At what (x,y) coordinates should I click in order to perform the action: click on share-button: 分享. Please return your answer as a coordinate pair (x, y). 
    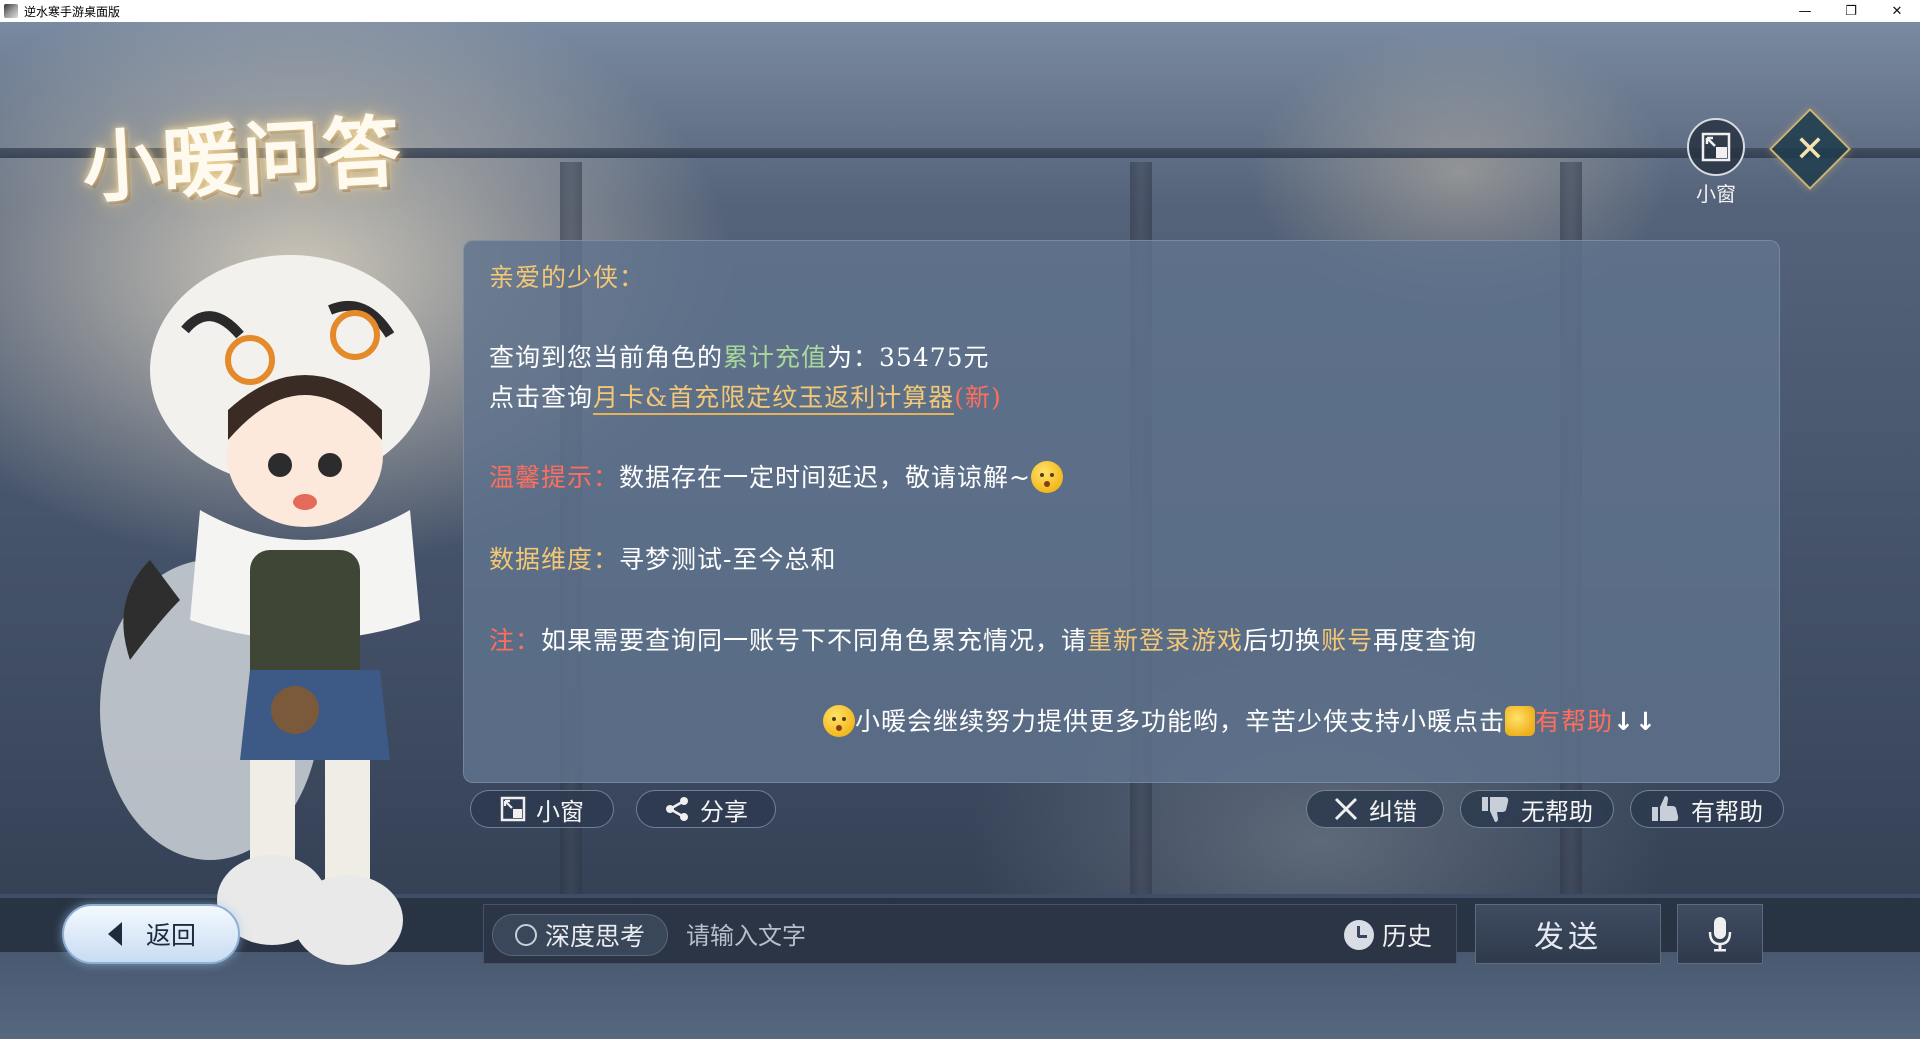
    Looking at the image, I should click on (706, 809).